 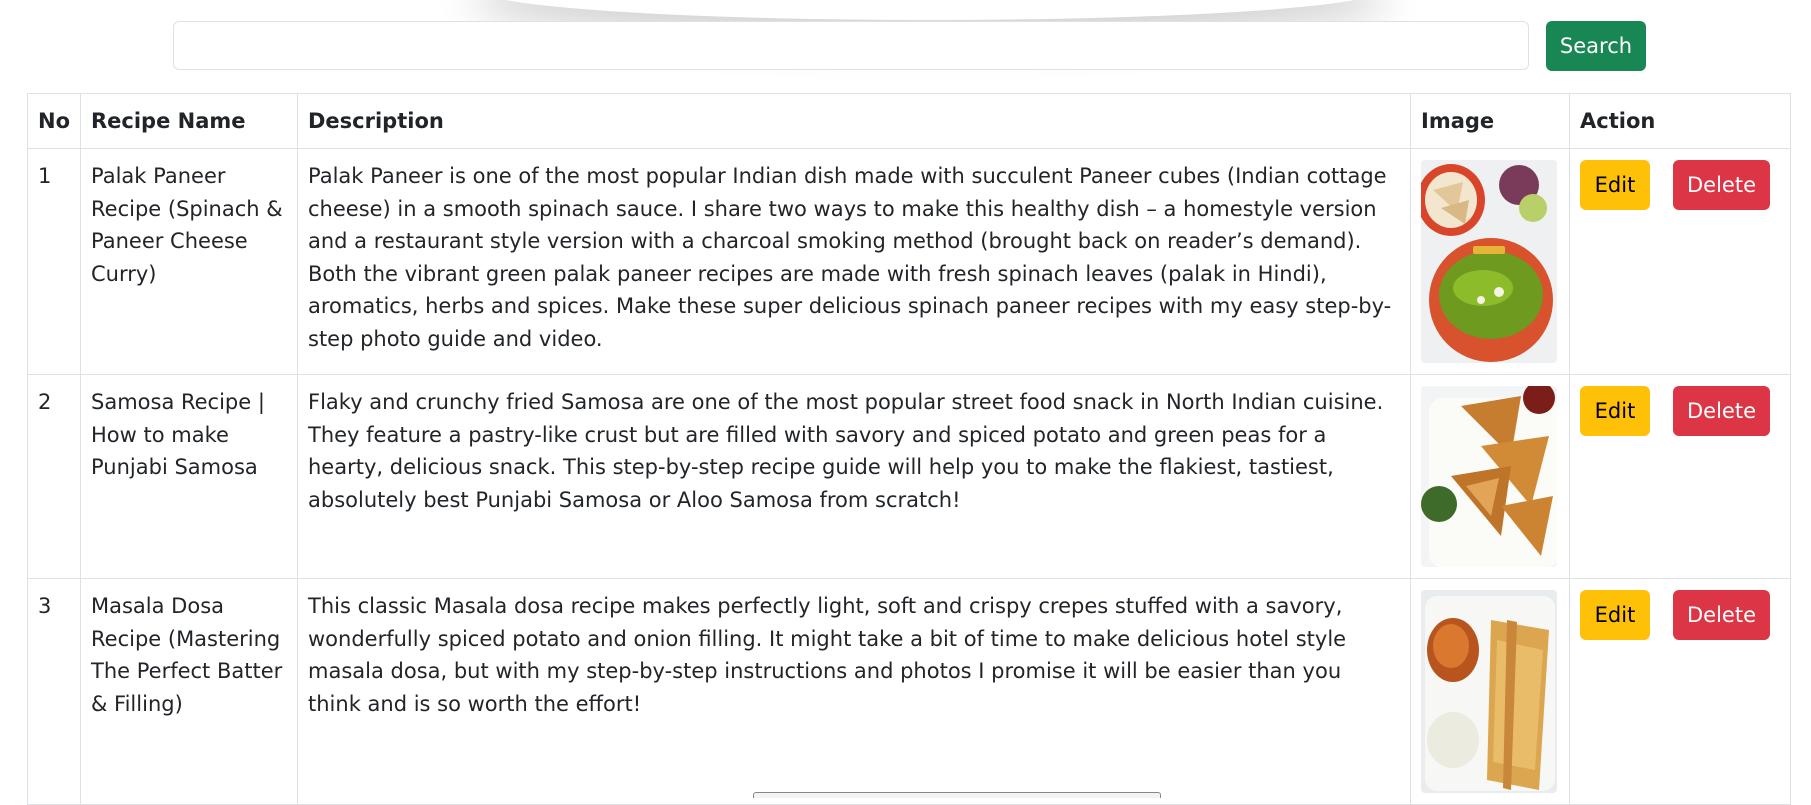 I want to click on row-number: 2, so click(x=54, y=476).